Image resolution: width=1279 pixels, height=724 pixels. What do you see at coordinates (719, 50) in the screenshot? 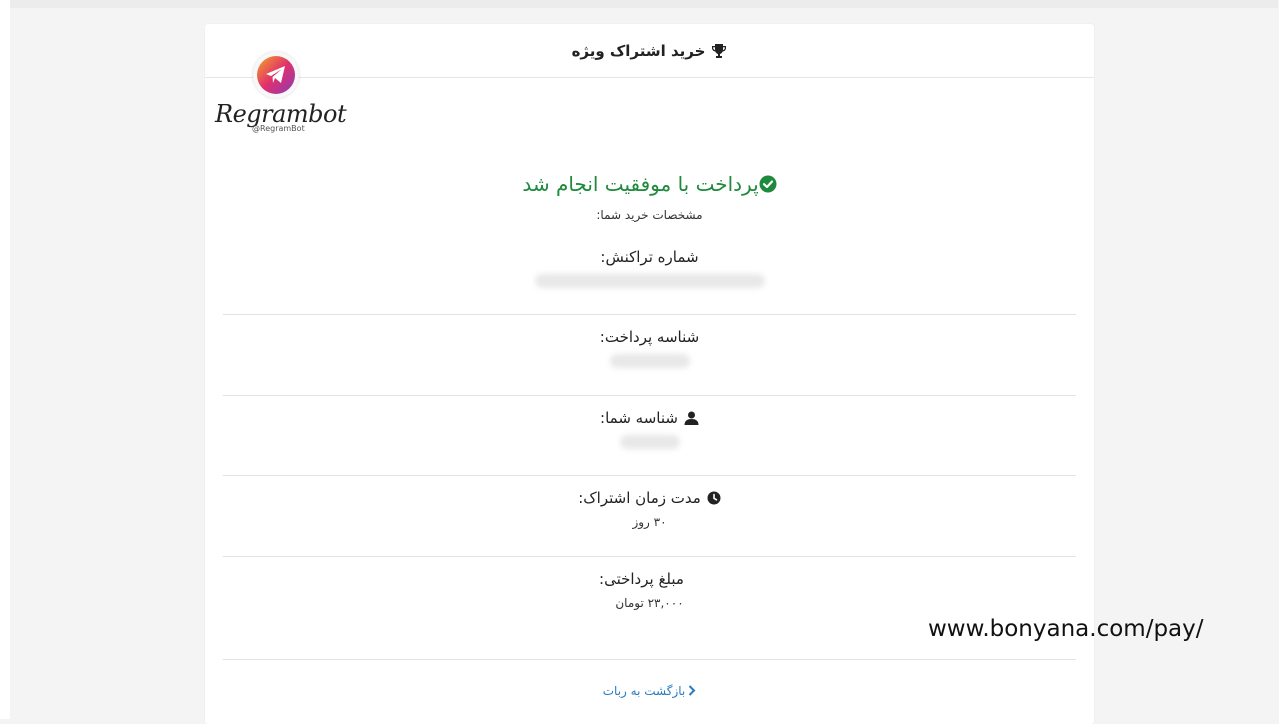
I see `trophy-icon` at bounding box center [719, 50].